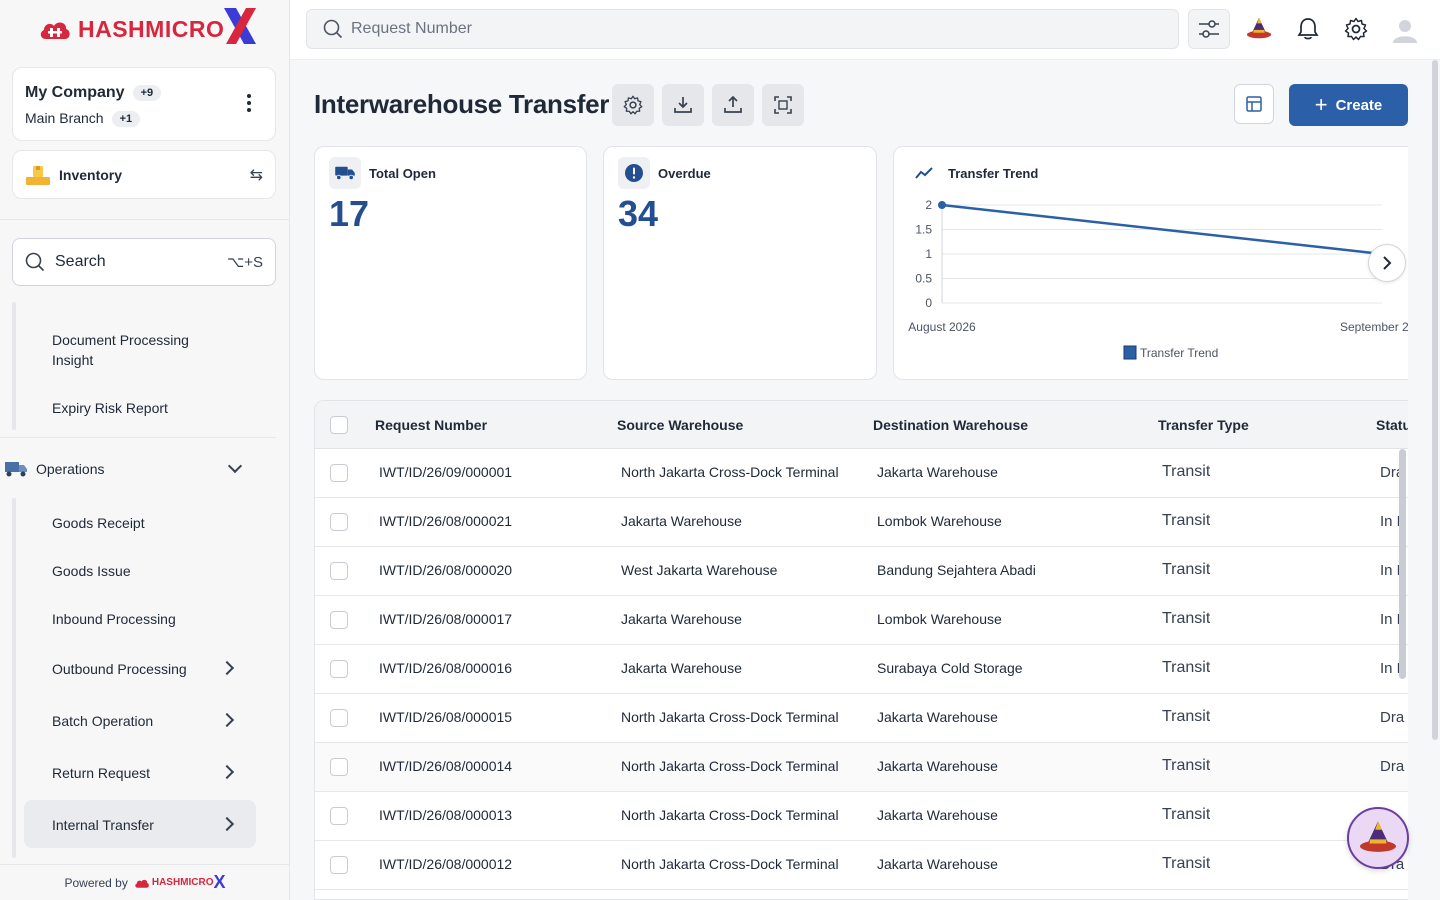  I want to click on filter-button, so click(1209, 29).